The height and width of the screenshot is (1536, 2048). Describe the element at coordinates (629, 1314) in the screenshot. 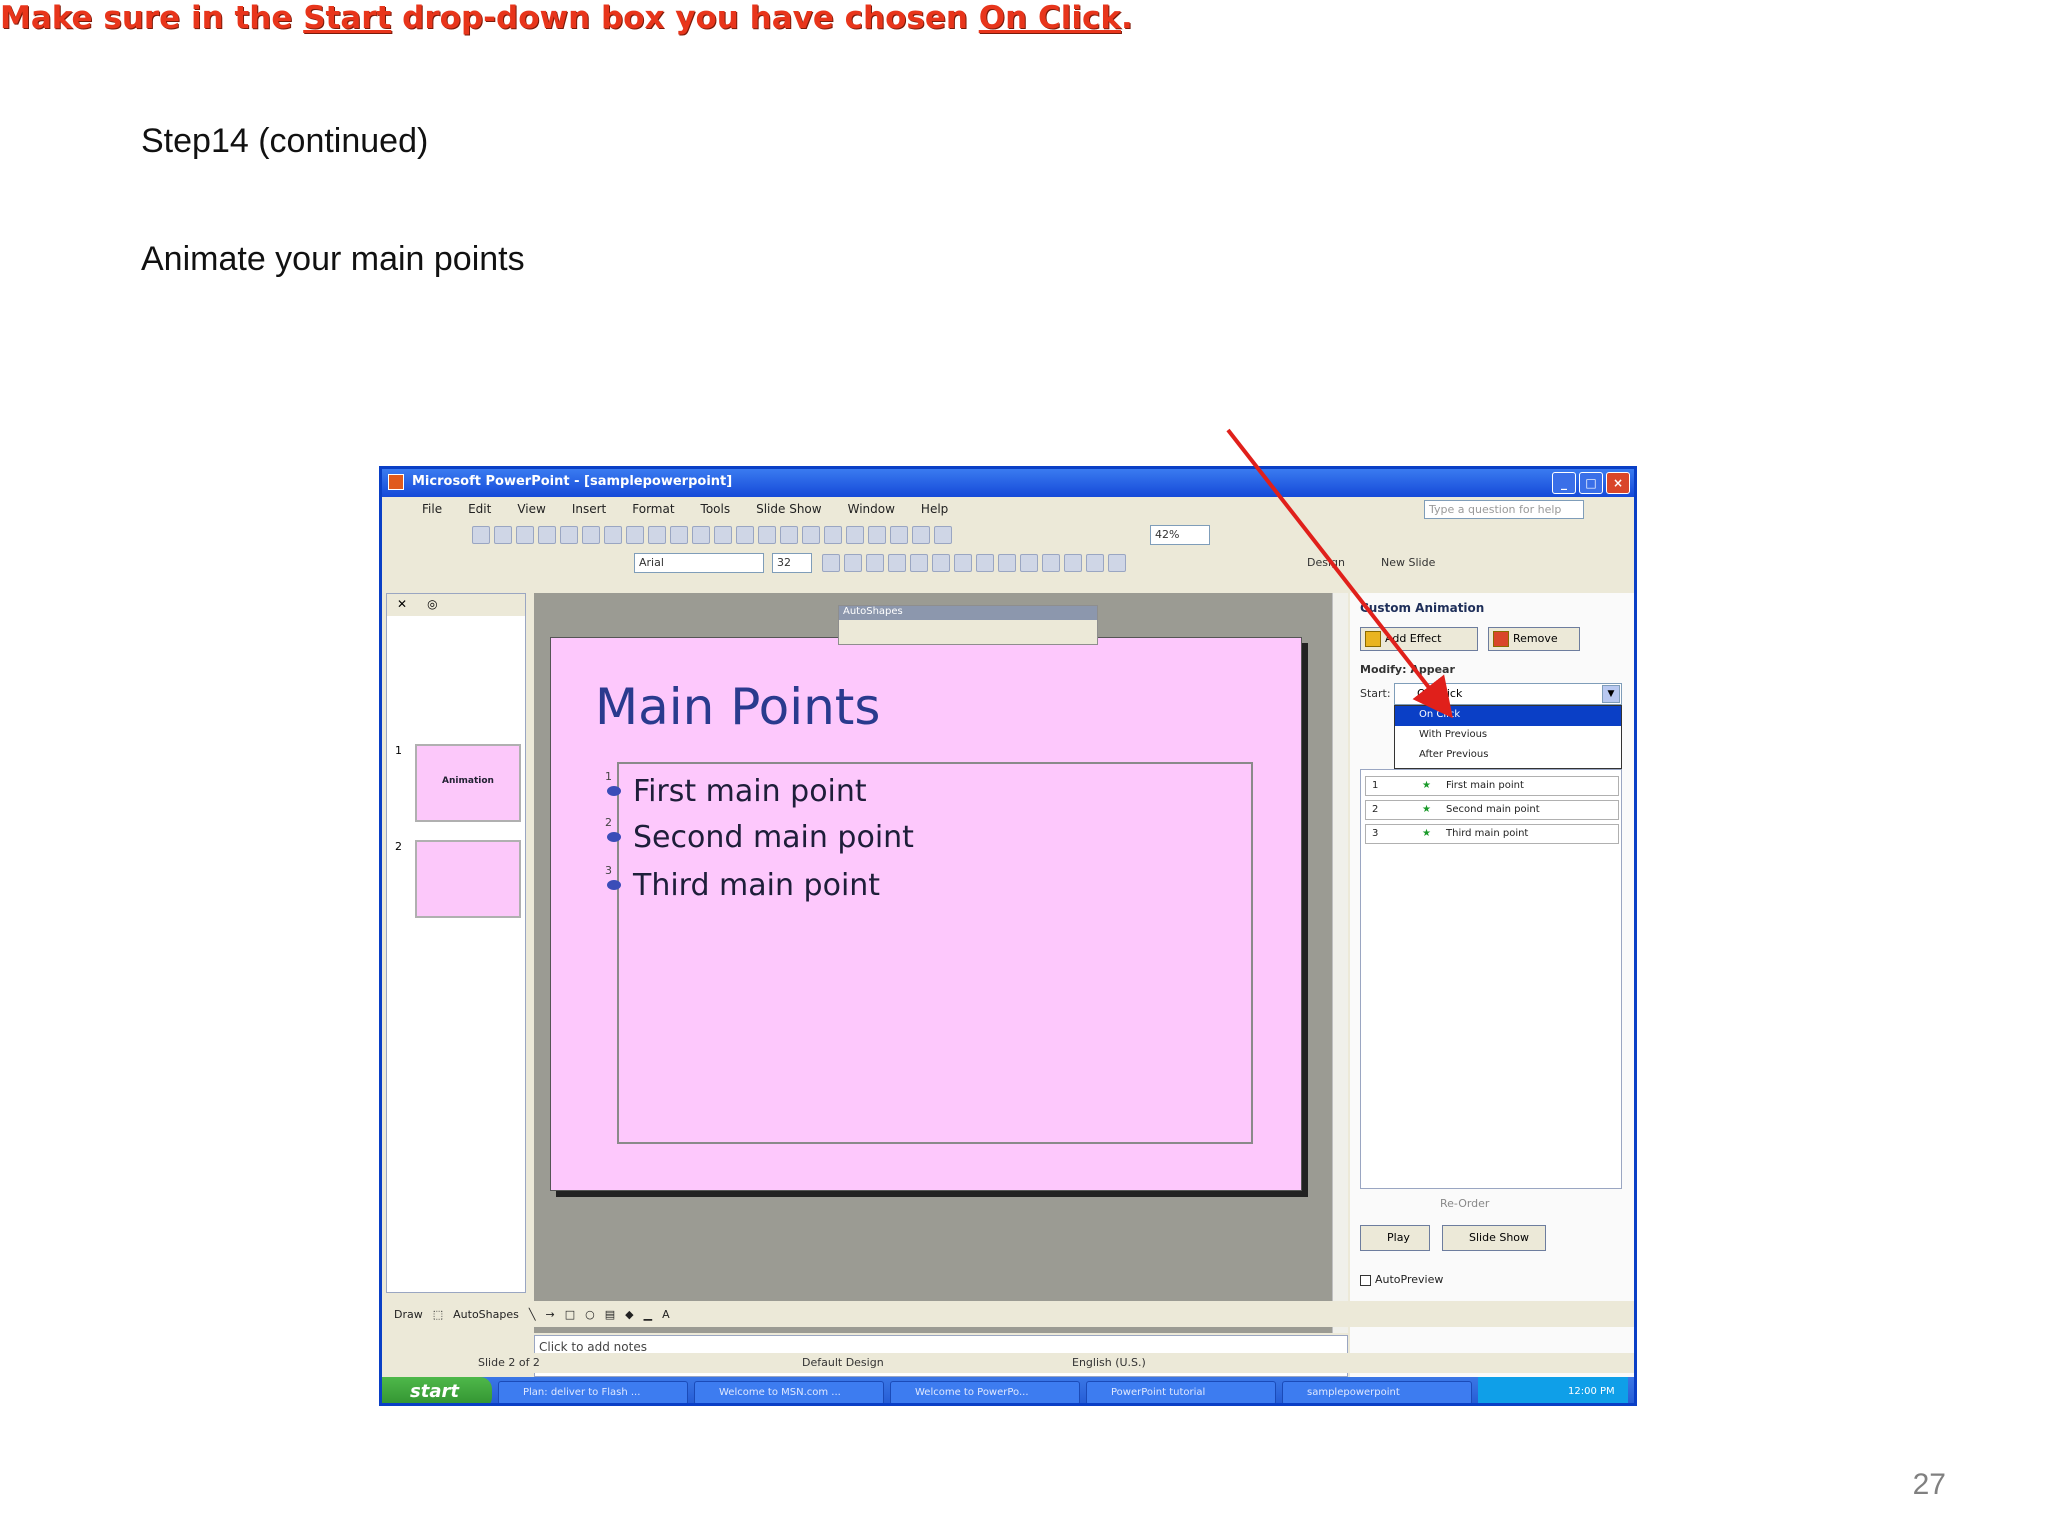

I see `fill-color-icon: ◆` at that location.